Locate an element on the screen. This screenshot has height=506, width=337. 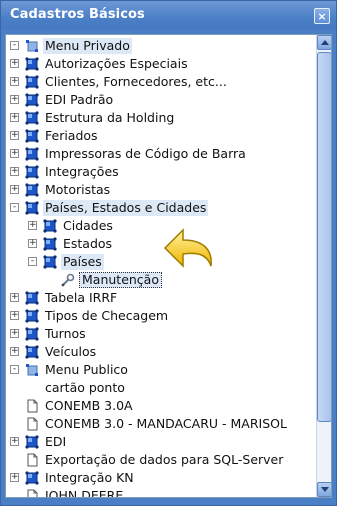
vertical-scrollbar is located at coordinates (323, 266).